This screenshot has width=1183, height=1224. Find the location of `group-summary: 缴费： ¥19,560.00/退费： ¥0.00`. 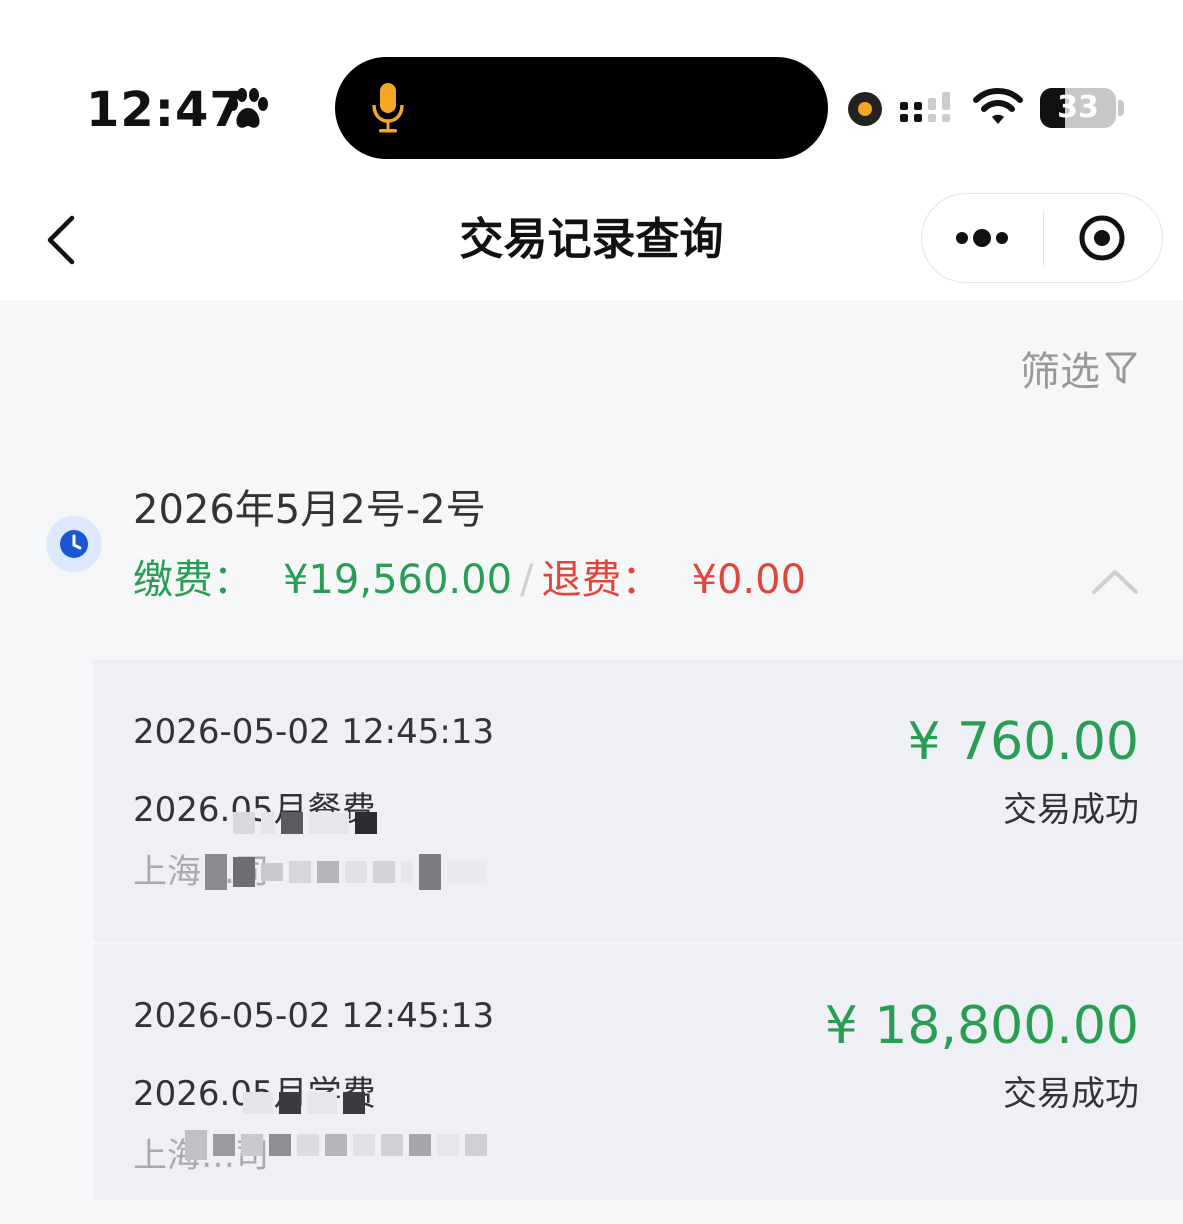

group-summary: 缴费： ¥19,560.00/退费： ¥0.00 is located at coordinates (469, 580).